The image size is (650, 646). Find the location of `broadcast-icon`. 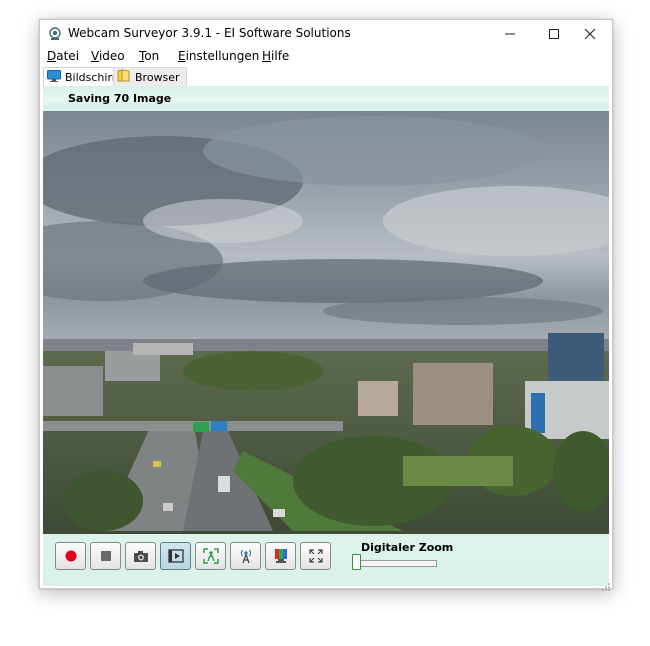

broadcast-icon is located at coordinates (245, 556).